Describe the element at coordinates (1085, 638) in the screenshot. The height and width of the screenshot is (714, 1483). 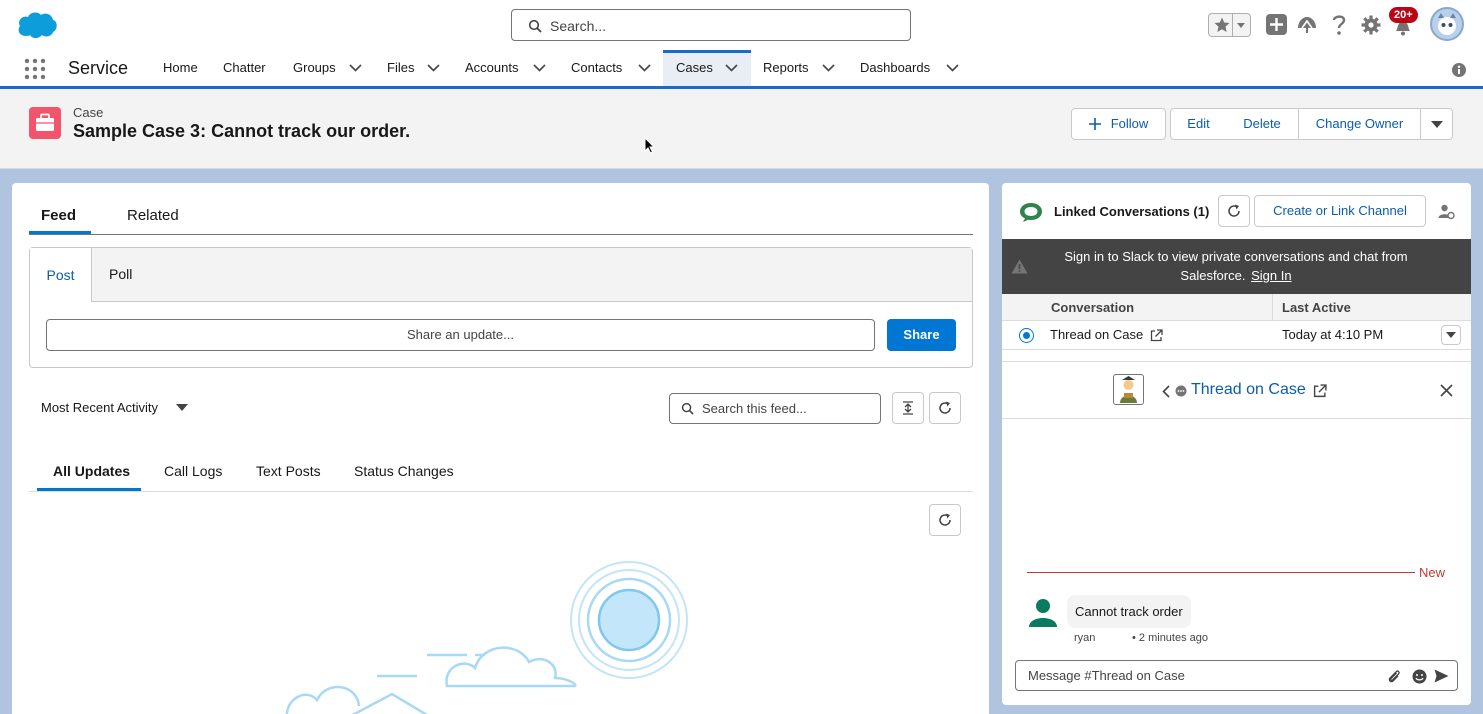
I see `message-author: ryan` at that location.